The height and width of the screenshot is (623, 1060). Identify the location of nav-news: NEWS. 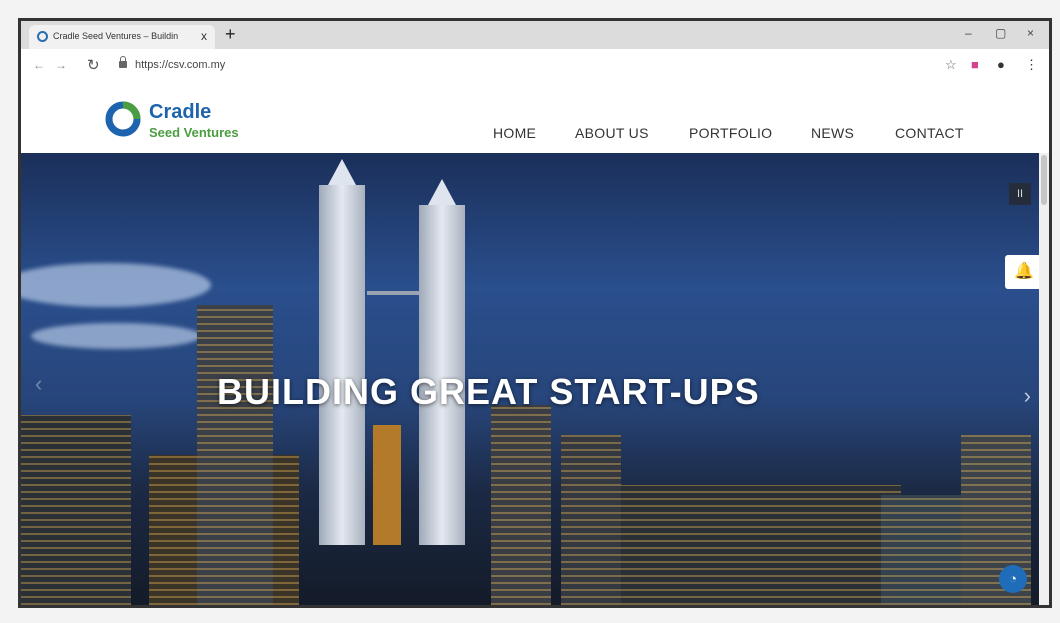
(832, 133).